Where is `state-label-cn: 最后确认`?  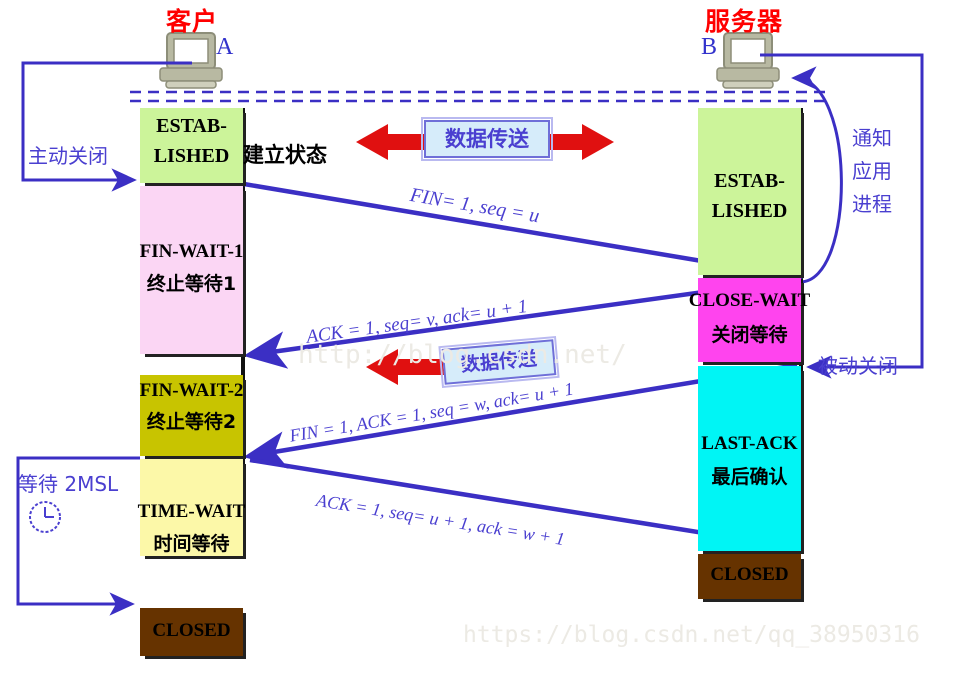 state-label-cn: 最后确认 is located at coordinates (749, 477).